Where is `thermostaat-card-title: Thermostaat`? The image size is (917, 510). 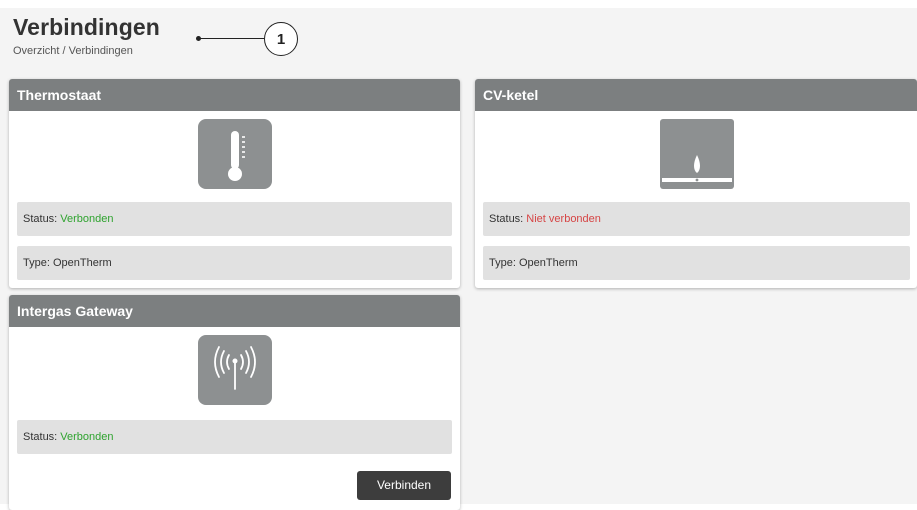
thermostaat-card-title: Thermostaat is located at coordinates (234, 95).